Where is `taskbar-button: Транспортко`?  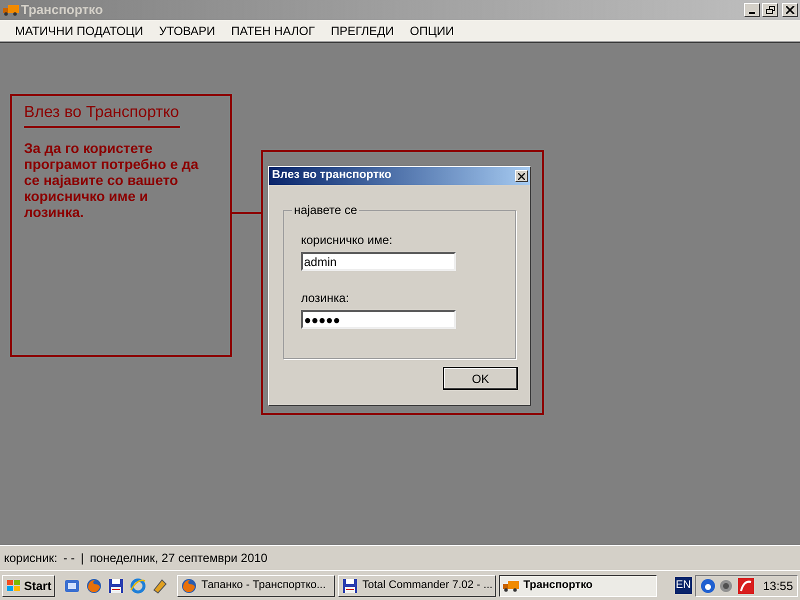 taskbar-button: Транспортко is located at coordinates (578, 585).